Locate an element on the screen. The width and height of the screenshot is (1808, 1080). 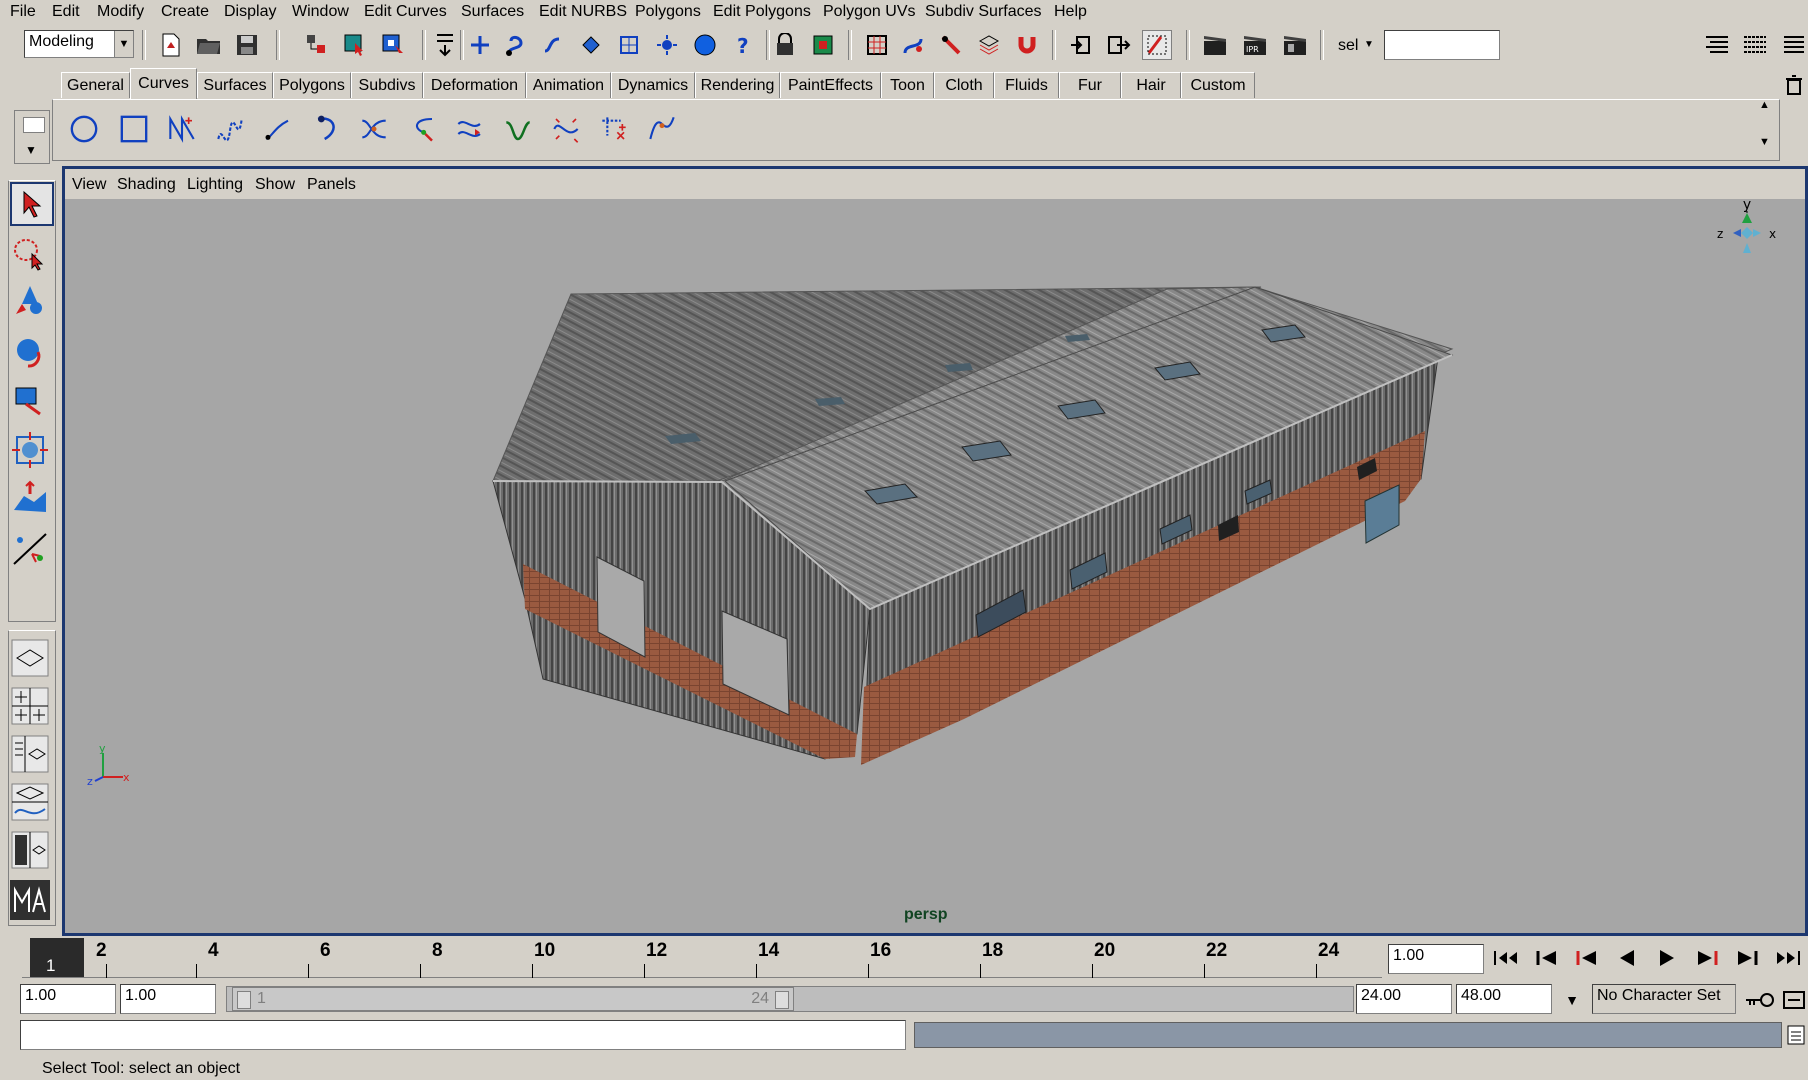
input-ops-icon is located at coordinates (1081, 45).